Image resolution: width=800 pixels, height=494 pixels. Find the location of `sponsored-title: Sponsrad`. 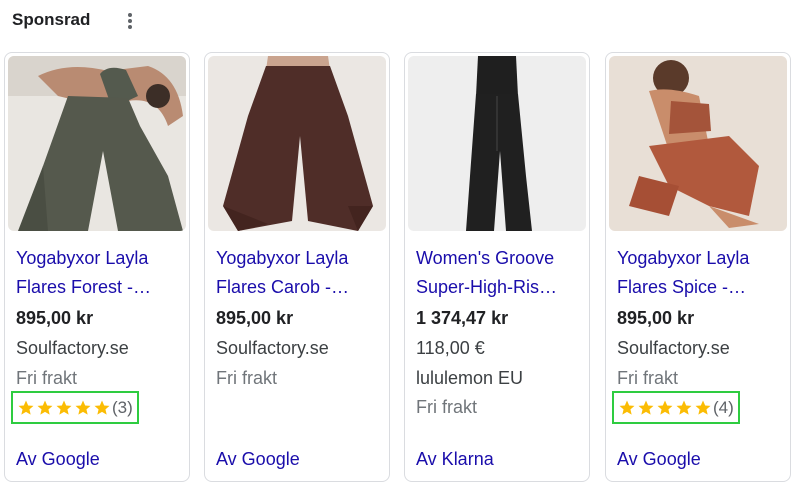

sponsored-title: Sponsrad is located at coordinates (51, 19).